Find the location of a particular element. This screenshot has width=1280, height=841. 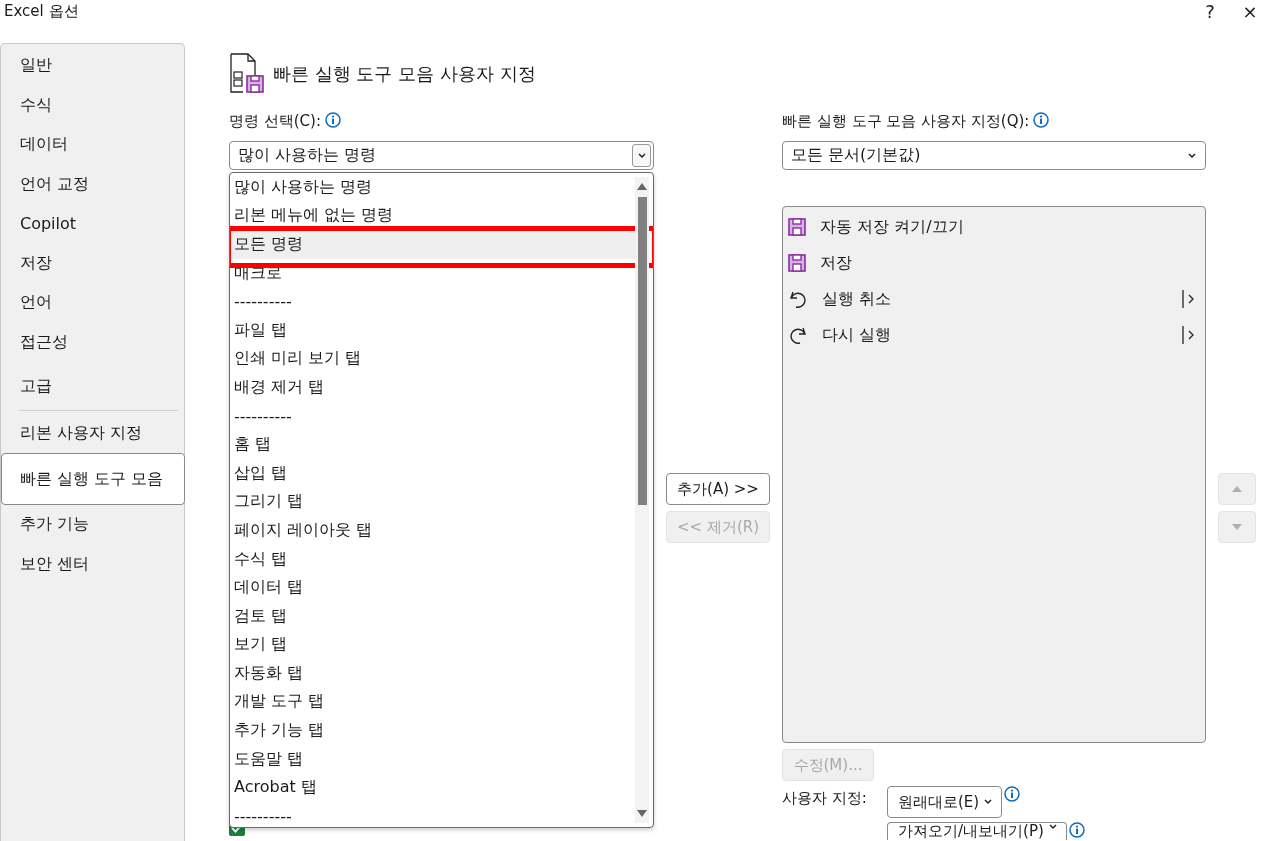

sidebar-item: 빠른 실행 도구 모음 is located at coordinates (93, 479).